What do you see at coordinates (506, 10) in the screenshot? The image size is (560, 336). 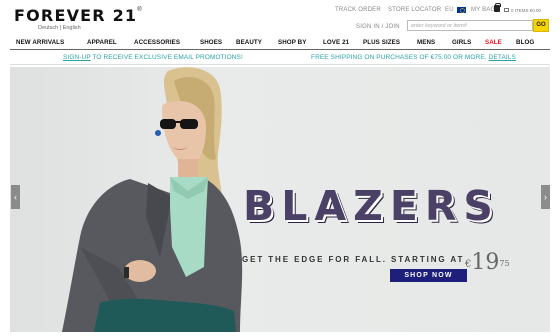 I see `cart-icon` at bounding box center [506, 10].